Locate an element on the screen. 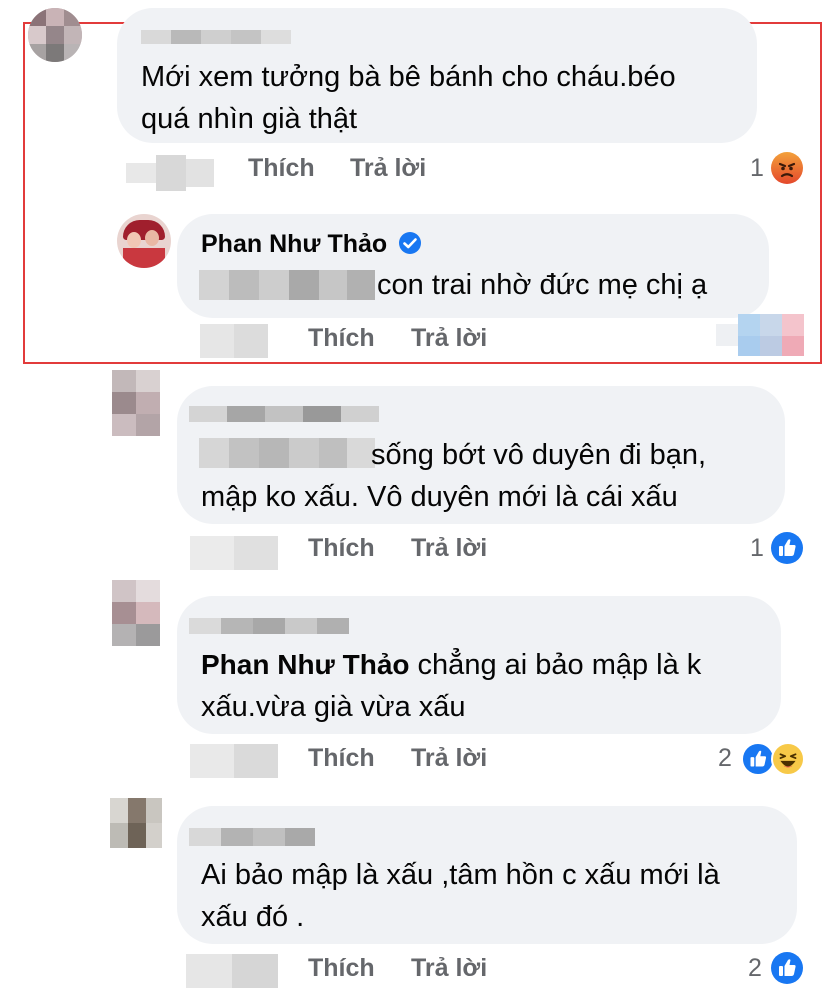 The height and width of the screenshot is (1005, 828). author-name: Phan Như Thảo is located at coordinates (311, 246).